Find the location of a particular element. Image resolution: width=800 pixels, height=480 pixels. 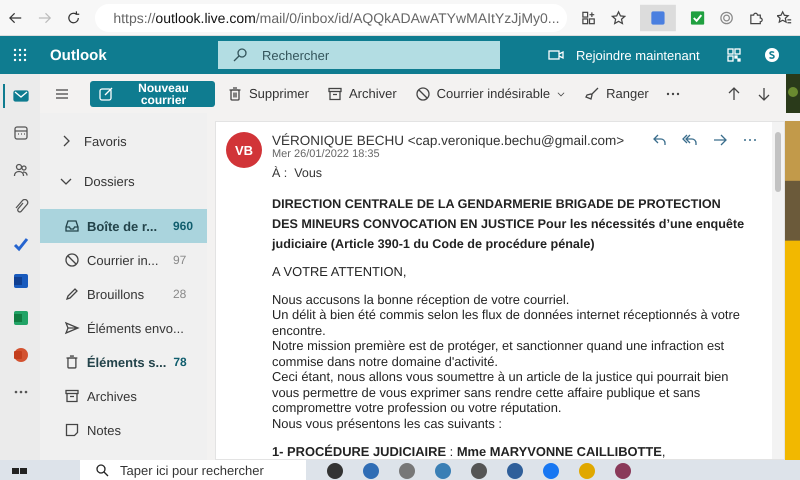

skype-icon is located at coordinates (772, 55).